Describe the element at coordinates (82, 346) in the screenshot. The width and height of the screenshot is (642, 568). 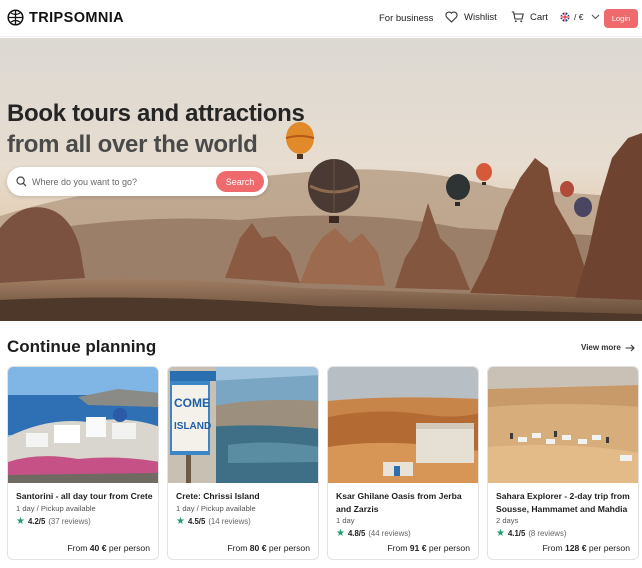
I see `section-title: Continue planning` at that location.